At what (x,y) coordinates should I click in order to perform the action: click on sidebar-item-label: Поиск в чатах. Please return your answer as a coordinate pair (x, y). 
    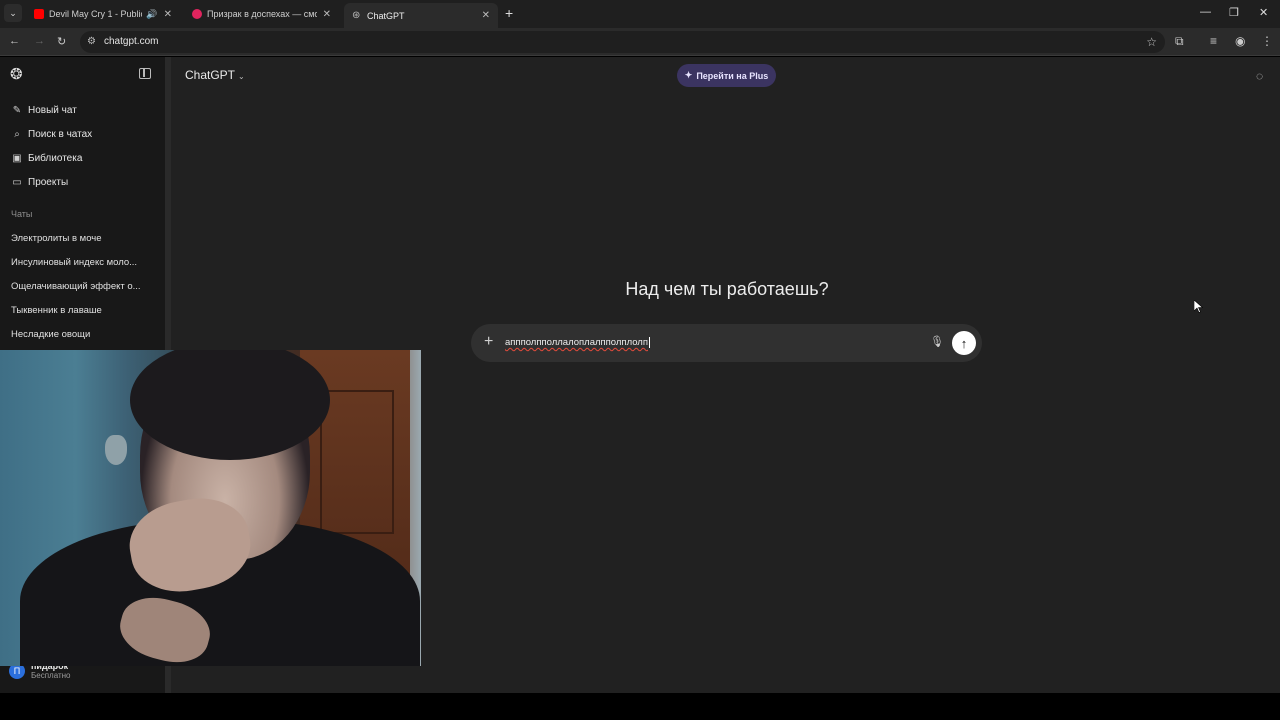
    Looking at the image, I should click on (60, 134).